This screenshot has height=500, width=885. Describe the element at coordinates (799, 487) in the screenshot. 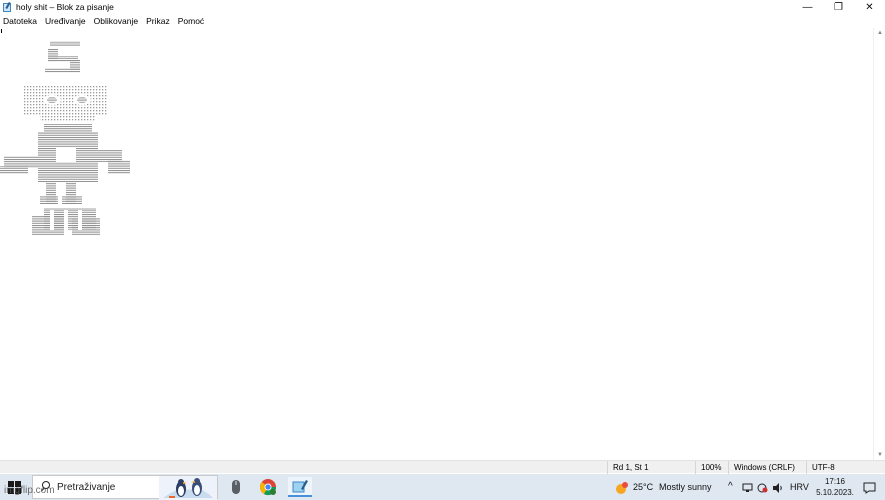

I see `language-indicator: HRV` at that location.